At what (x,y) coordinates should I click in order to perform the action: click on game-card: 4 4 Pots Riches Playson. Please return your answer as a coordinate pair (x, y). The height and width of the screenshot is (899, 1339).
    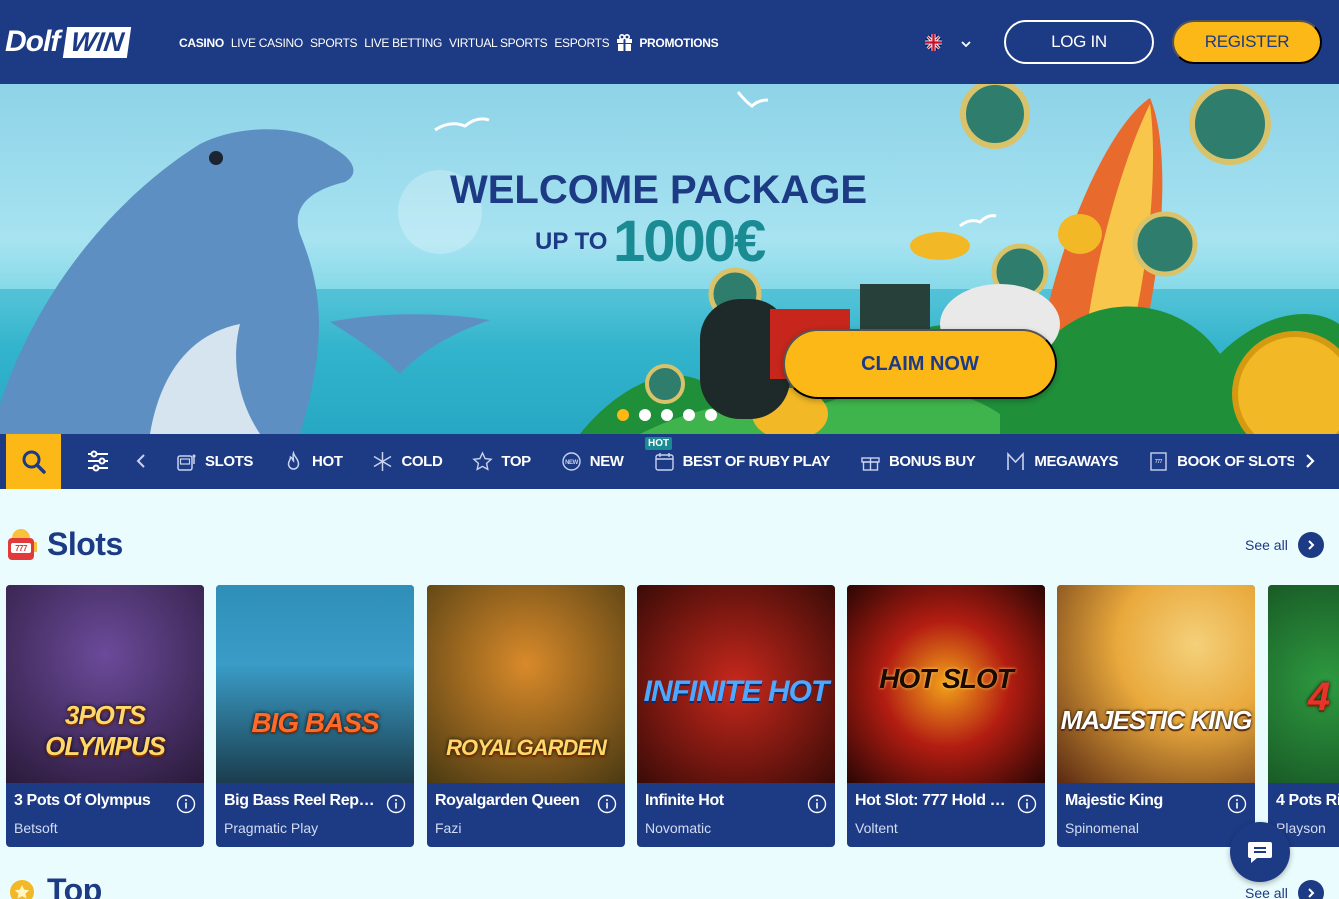
    Looking at the image, I should click on (1303, 716).